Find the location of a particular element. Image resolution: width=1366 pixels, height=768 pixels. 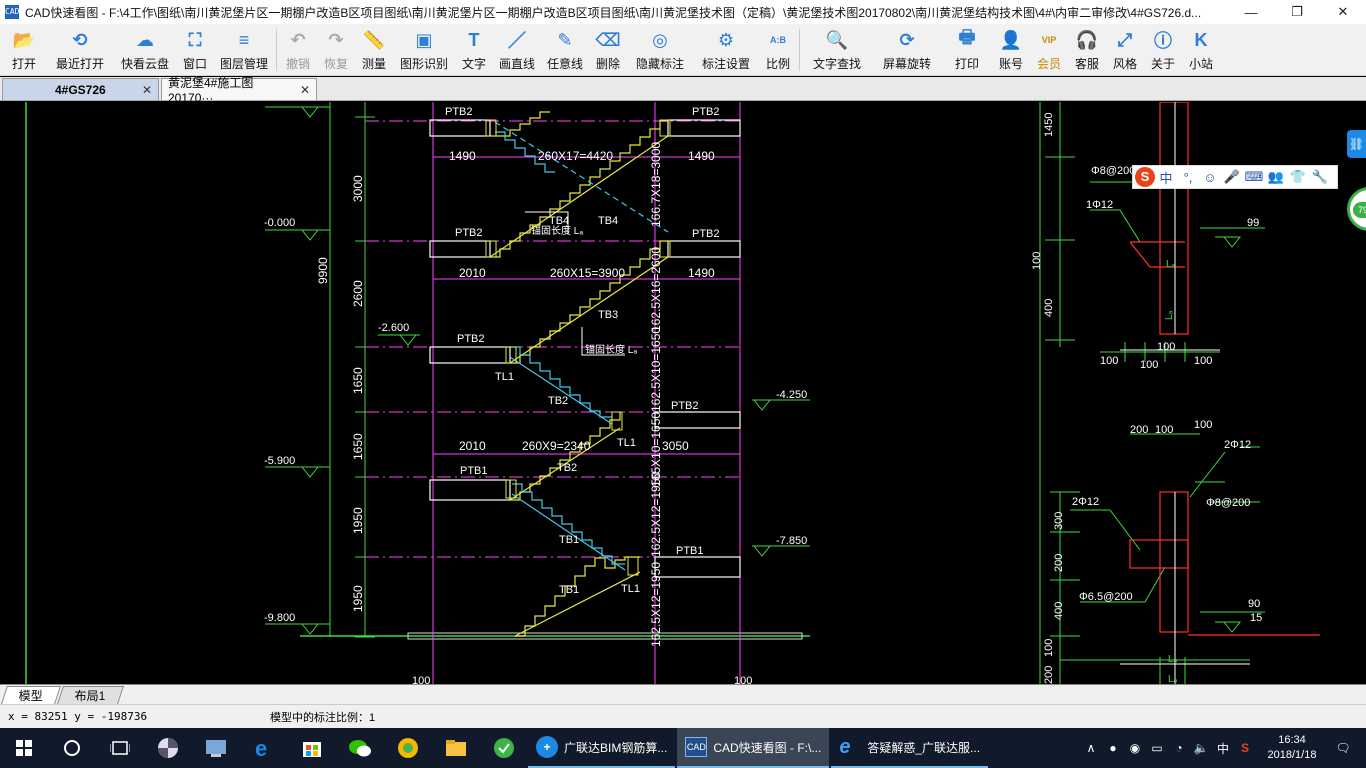

network-icon: ◔ is located at coordinates (1179, 748).